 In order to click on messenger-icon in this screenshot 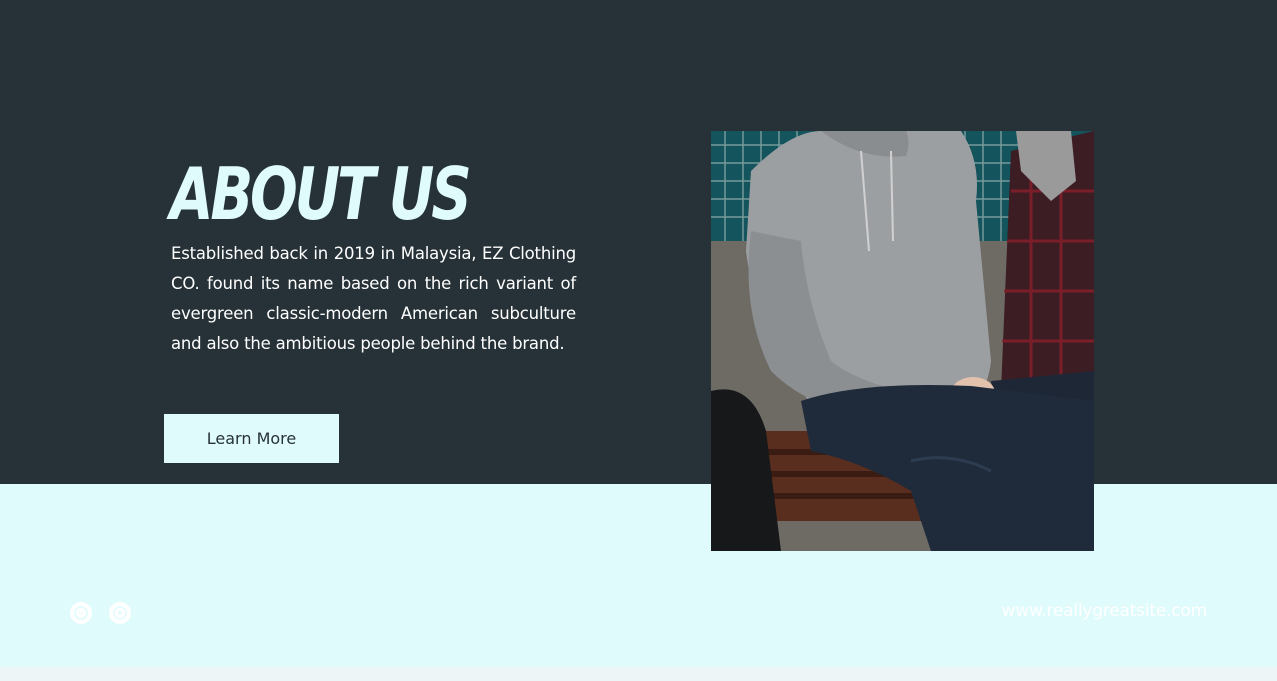, I will do `click(81, 613)`.